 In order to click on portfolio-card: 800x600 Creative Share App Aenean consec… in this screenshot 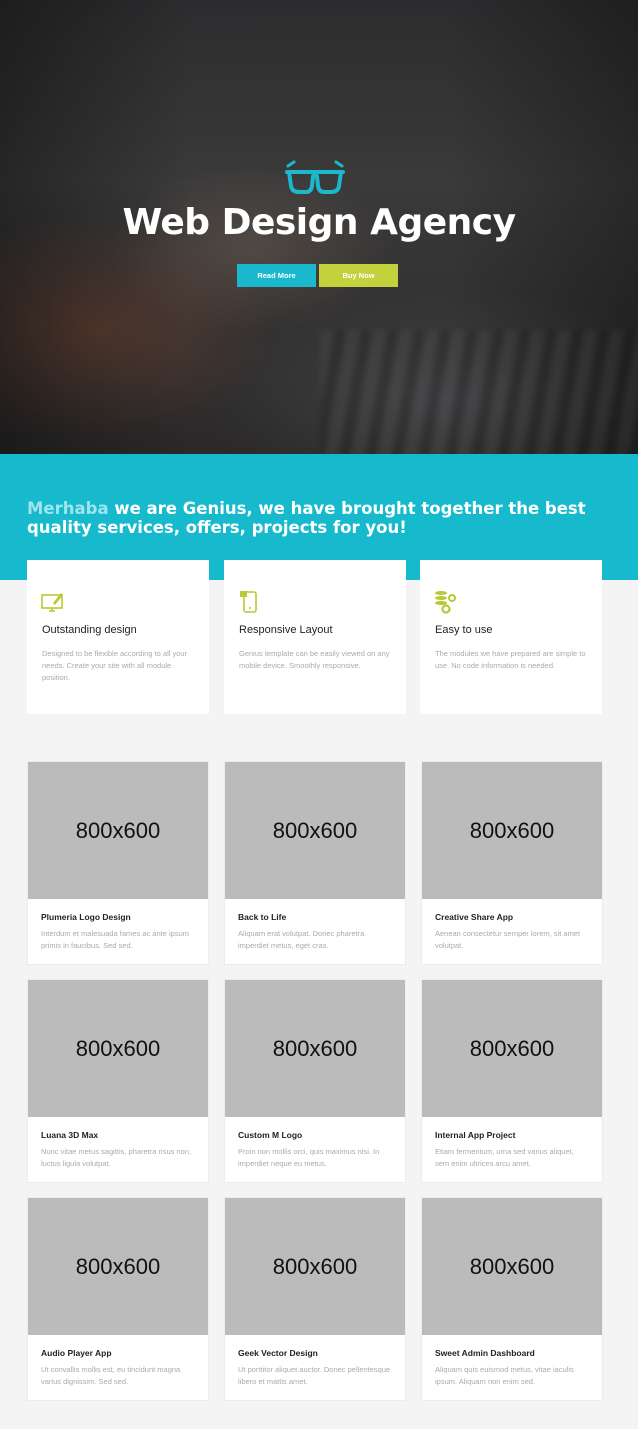, I will do `click(512, 863)`.